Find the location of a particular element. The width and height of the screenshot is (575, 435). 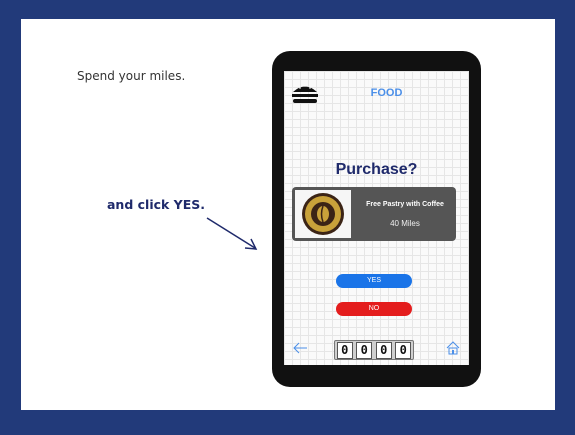

home-icon is located at coordinates (453, 348).